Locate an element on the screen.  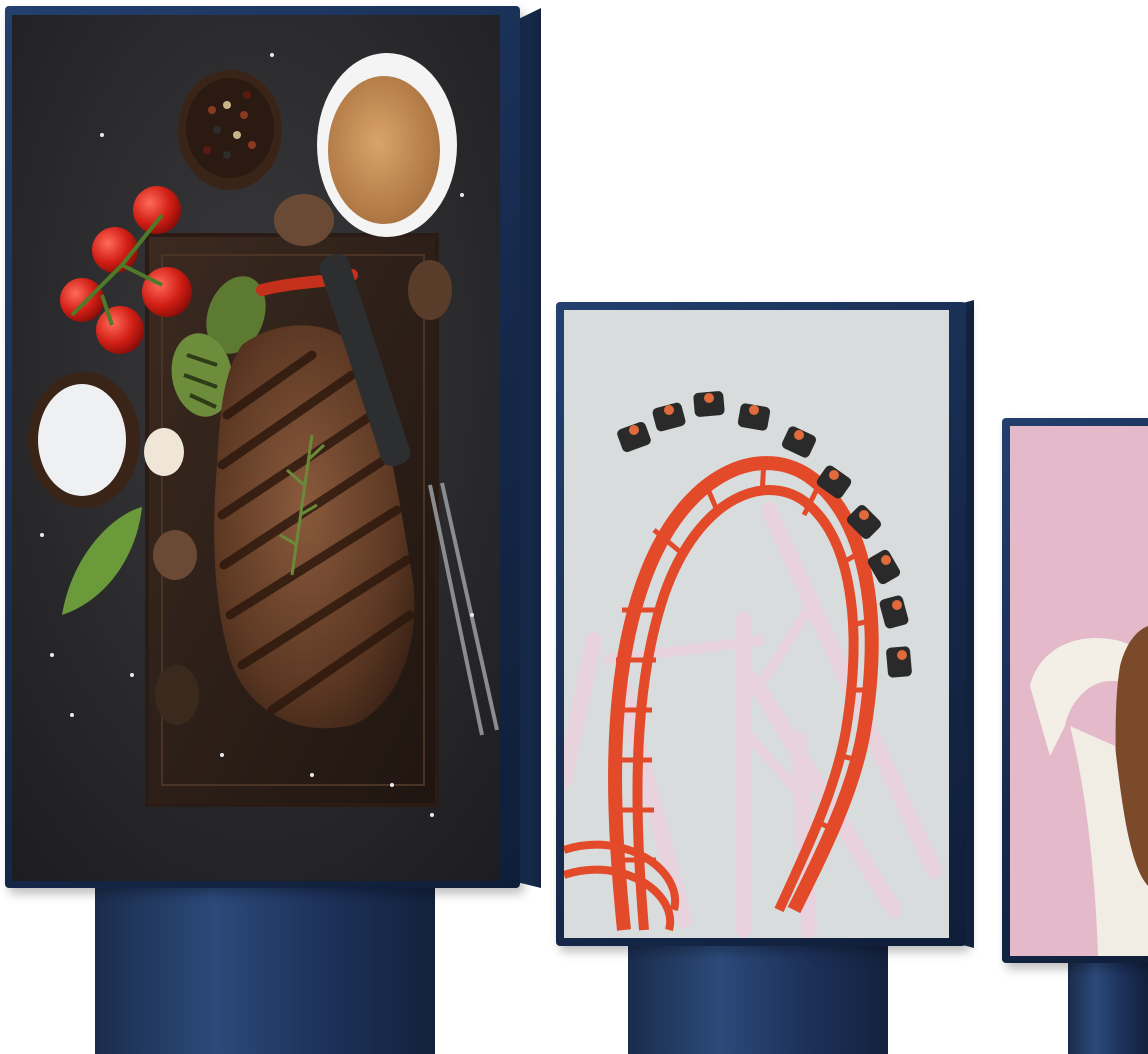
portrait-screen is located at coordinates (1079, 691).